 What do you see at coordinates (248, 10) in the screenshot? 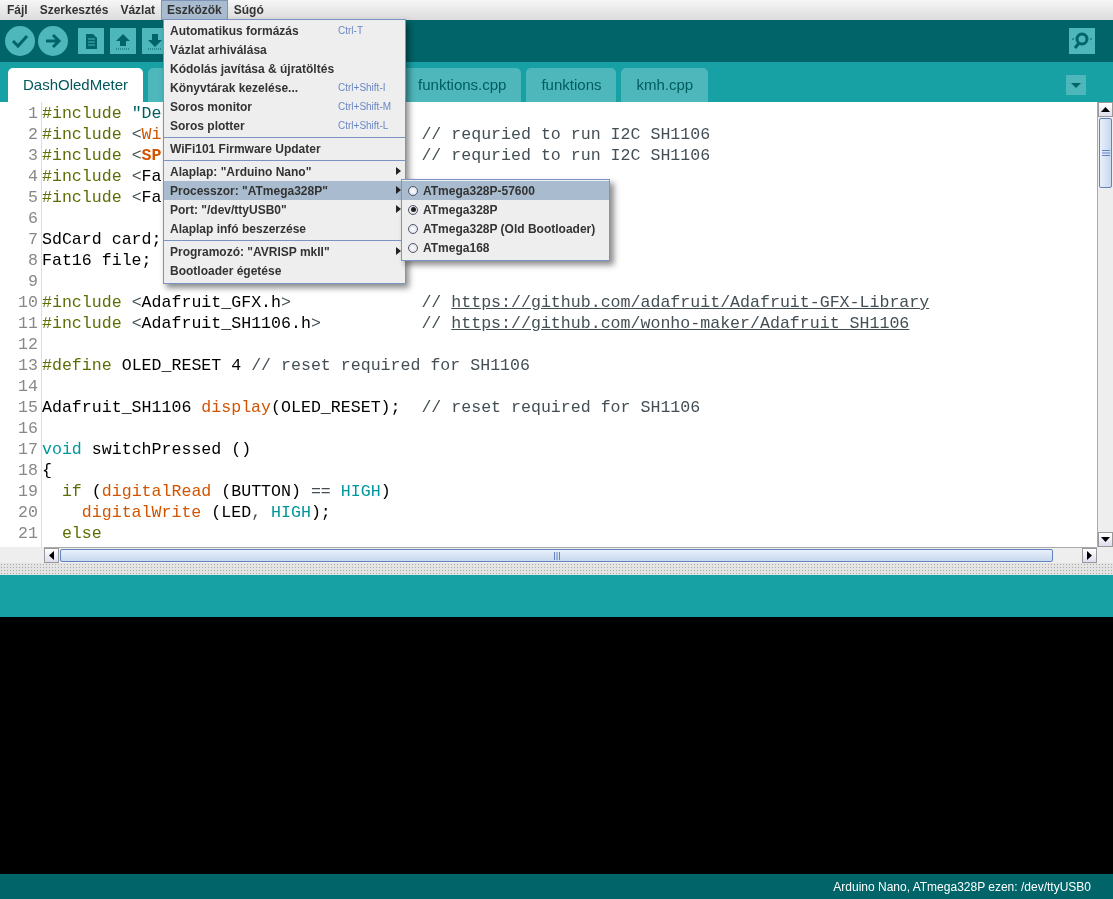
I see `menu-bar-item: Súgó` at bounding box center [248, 10].